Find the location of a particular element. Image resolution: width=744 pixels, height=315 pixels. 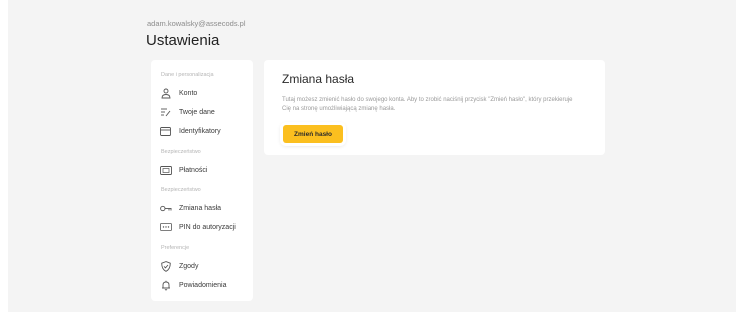

sidebar-item-zmiana-hasla: Zmiana hasła is located at coordinates (204, 208).